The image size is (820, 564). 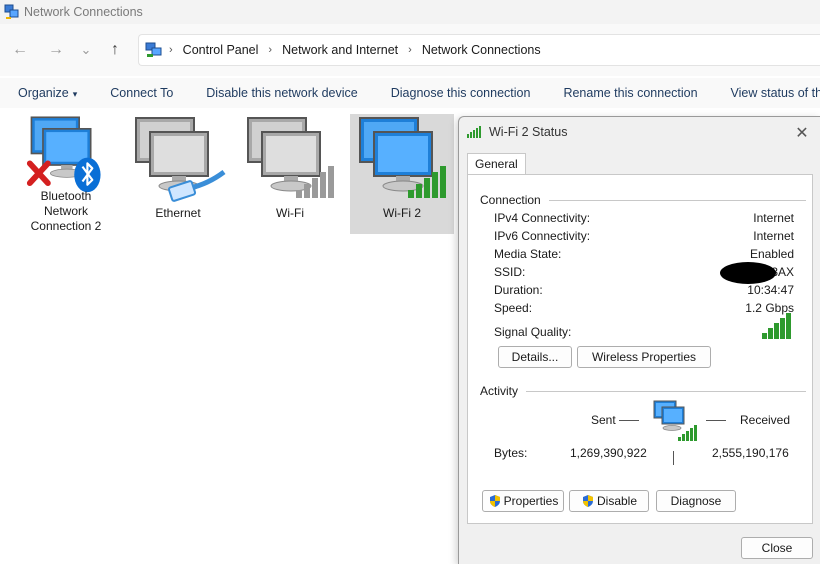 I want to click on connection-tile-wifi-2: Wi-Fi 2, so click(x=402, y=174).